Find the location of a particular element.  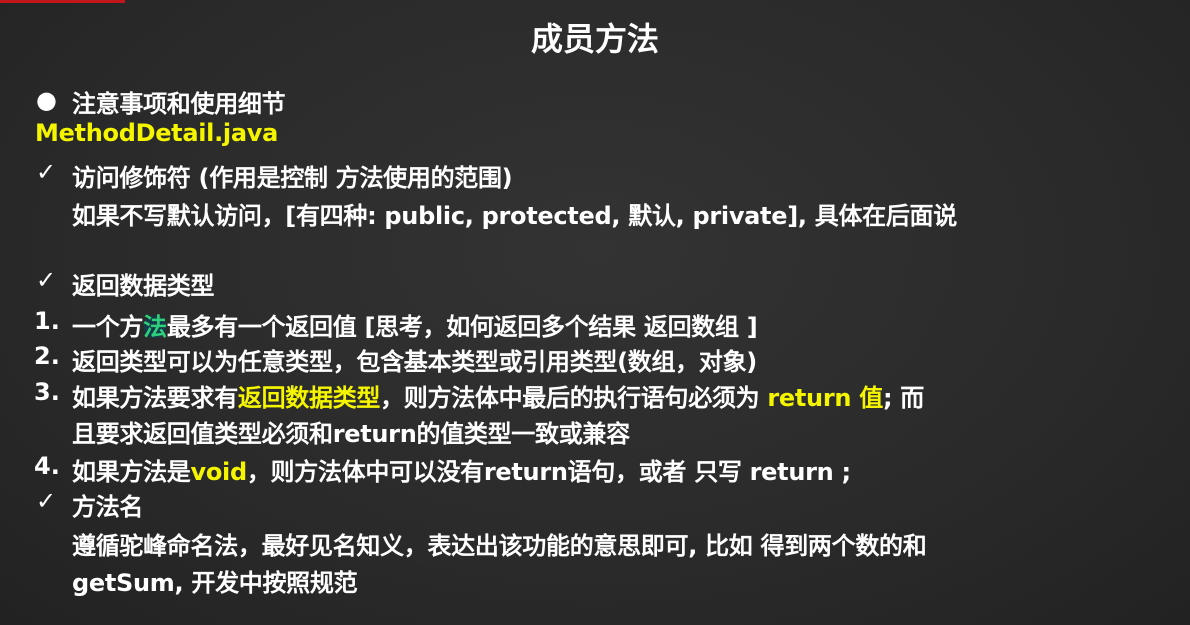

text: 最多有一个返回值 [思考，如何返回多个结果 返回数组 ] is located at coordinates (462, 327).